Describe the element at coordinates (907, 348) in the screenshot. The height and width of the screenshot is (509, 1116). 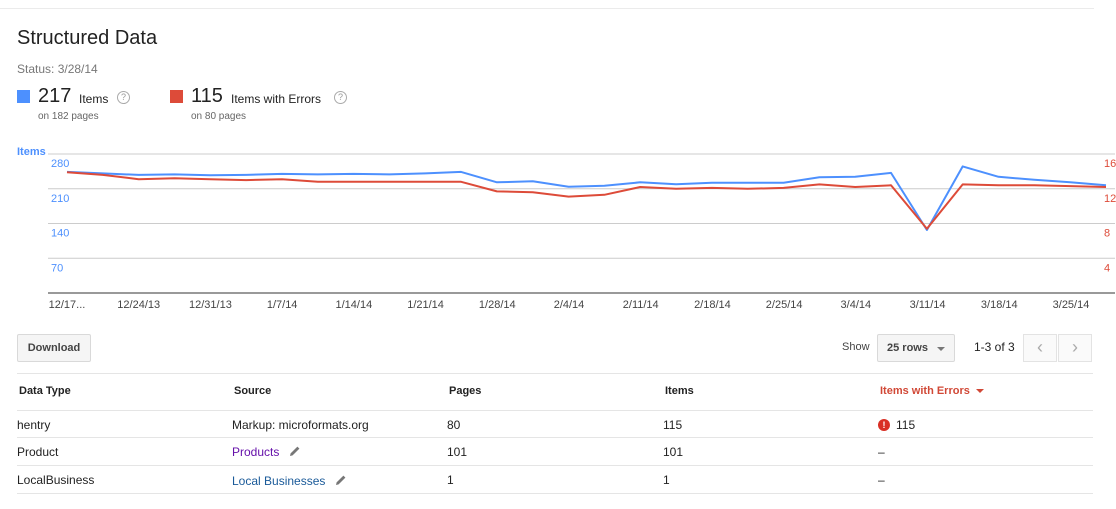
I see `rows-select-value: 25 rows` at that location.